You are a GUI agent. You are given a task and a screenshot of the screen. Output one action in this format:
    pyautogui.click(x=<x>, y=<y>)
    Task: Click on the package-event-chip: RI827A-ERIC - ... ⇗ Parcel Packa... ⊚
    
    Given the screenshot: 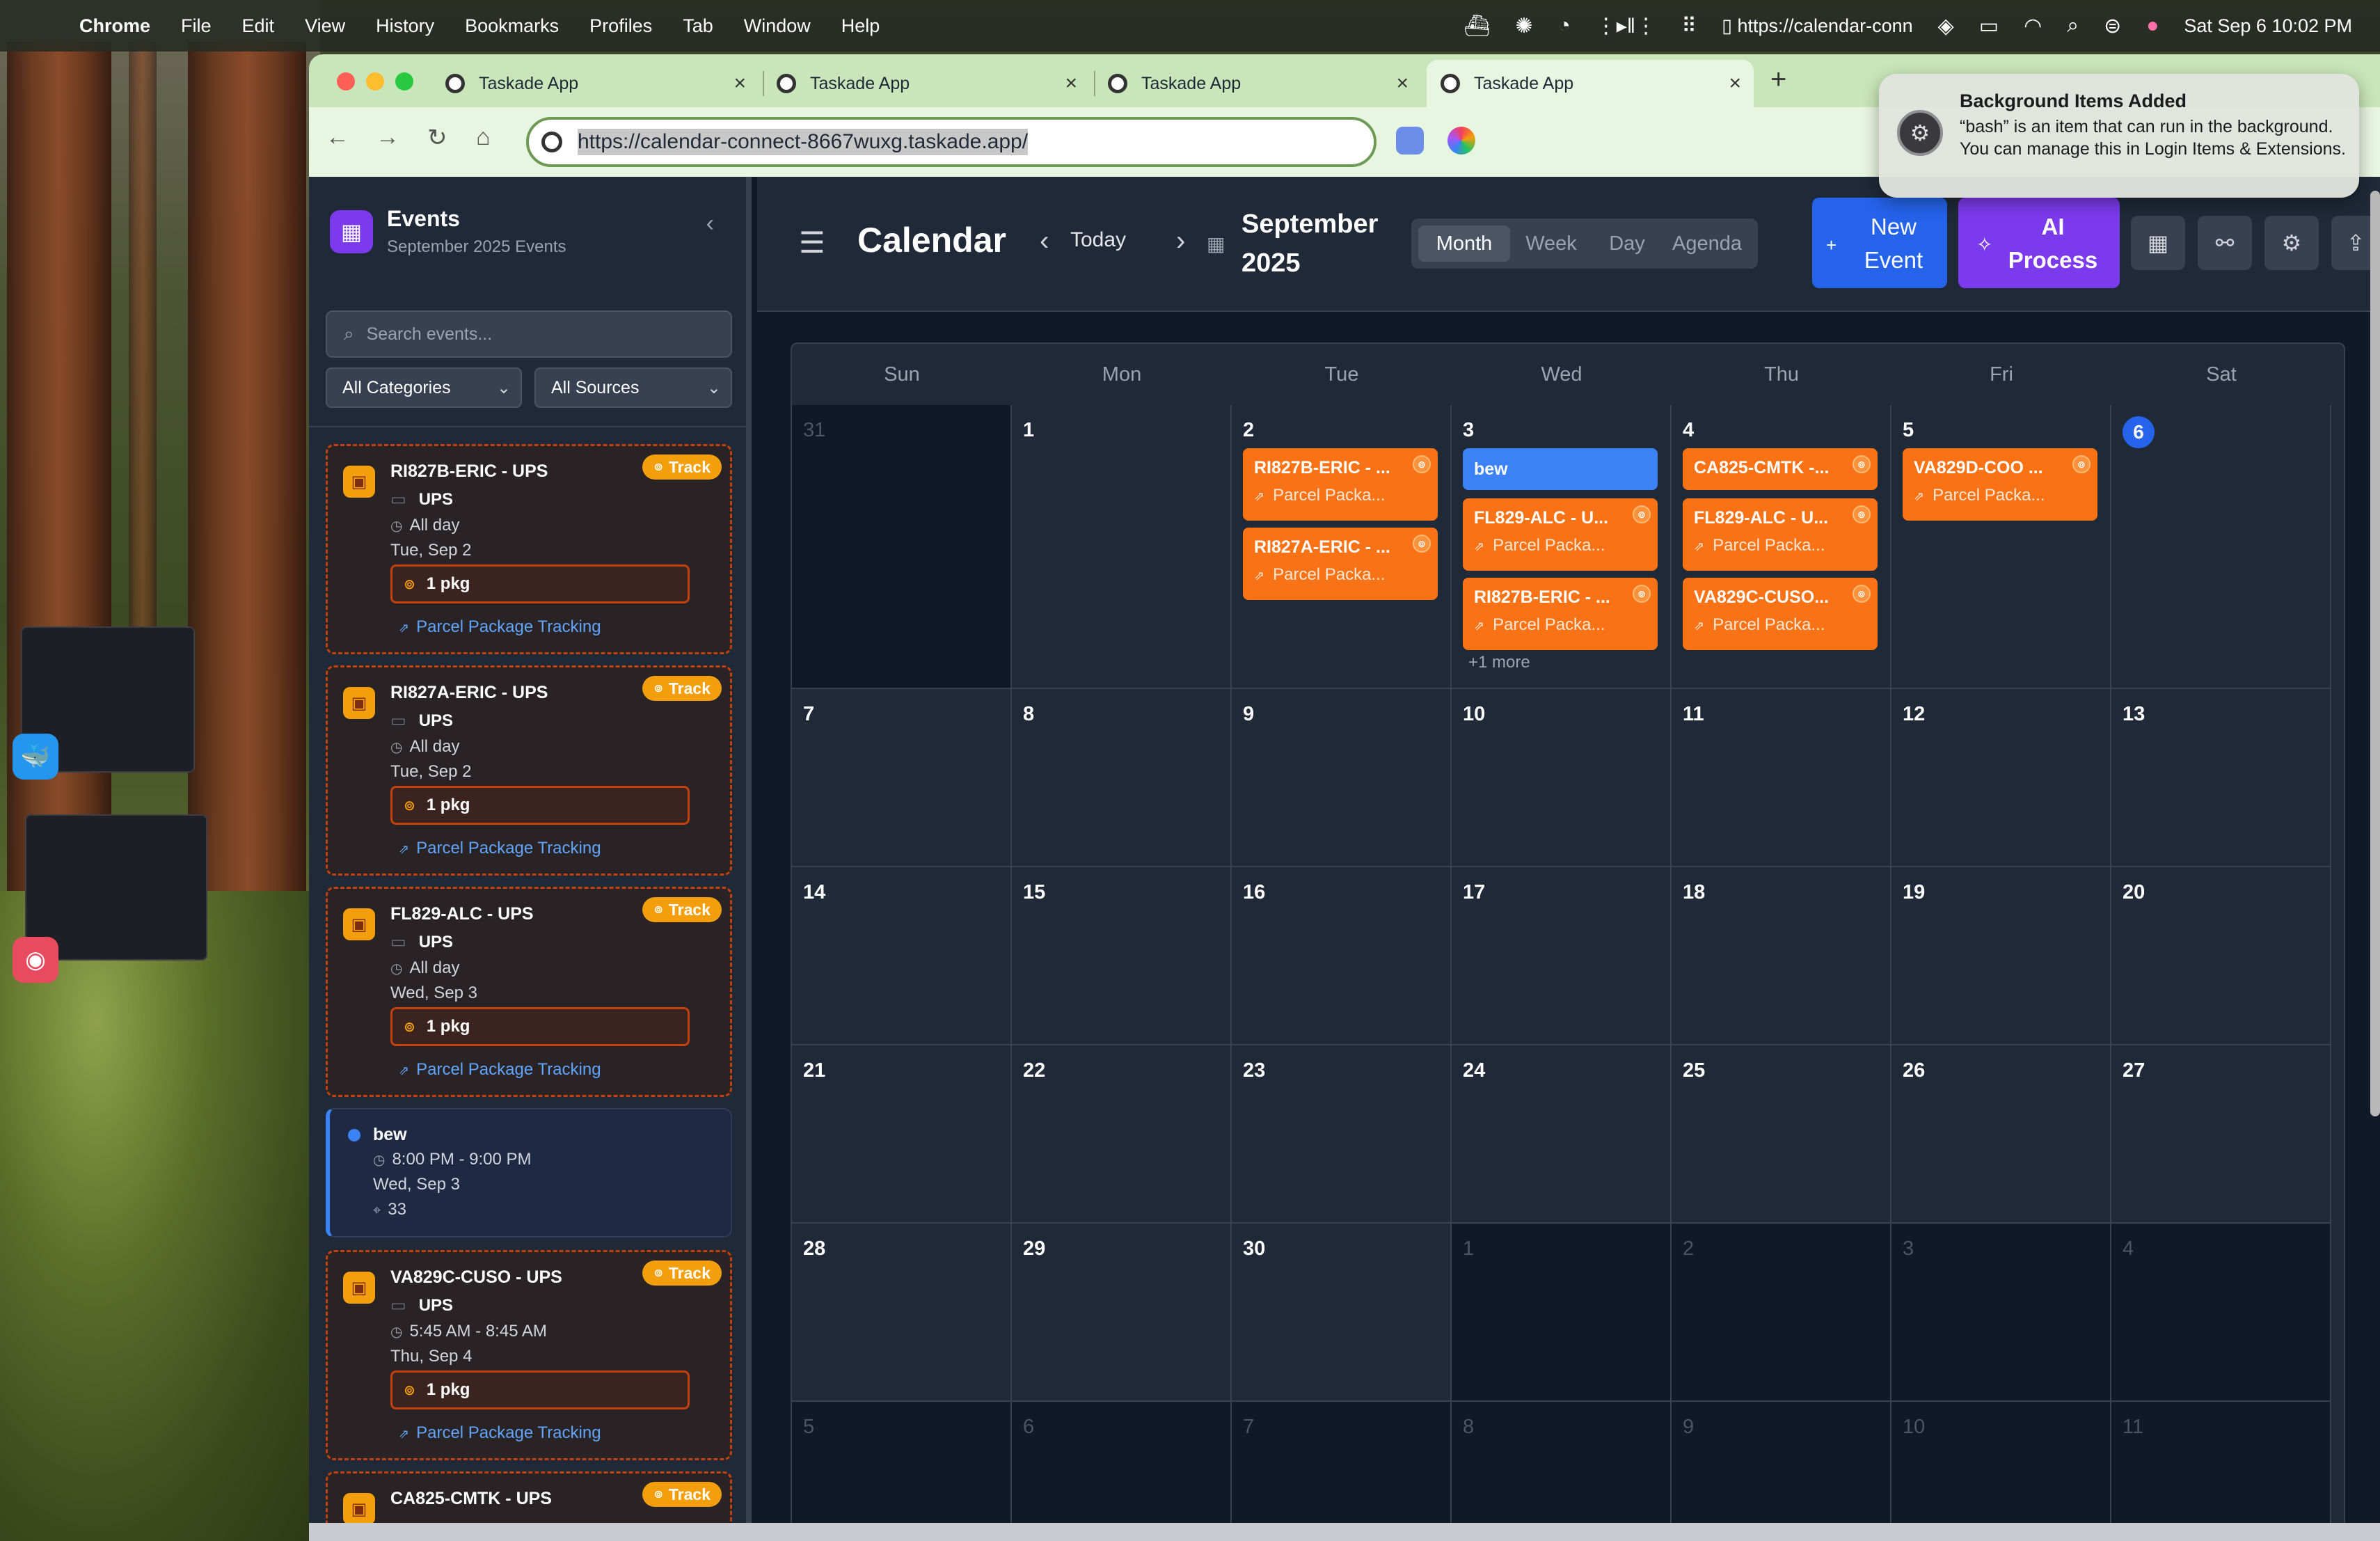 What is the action you would take?
    pyautogui.click(x=1340, y=564)
    